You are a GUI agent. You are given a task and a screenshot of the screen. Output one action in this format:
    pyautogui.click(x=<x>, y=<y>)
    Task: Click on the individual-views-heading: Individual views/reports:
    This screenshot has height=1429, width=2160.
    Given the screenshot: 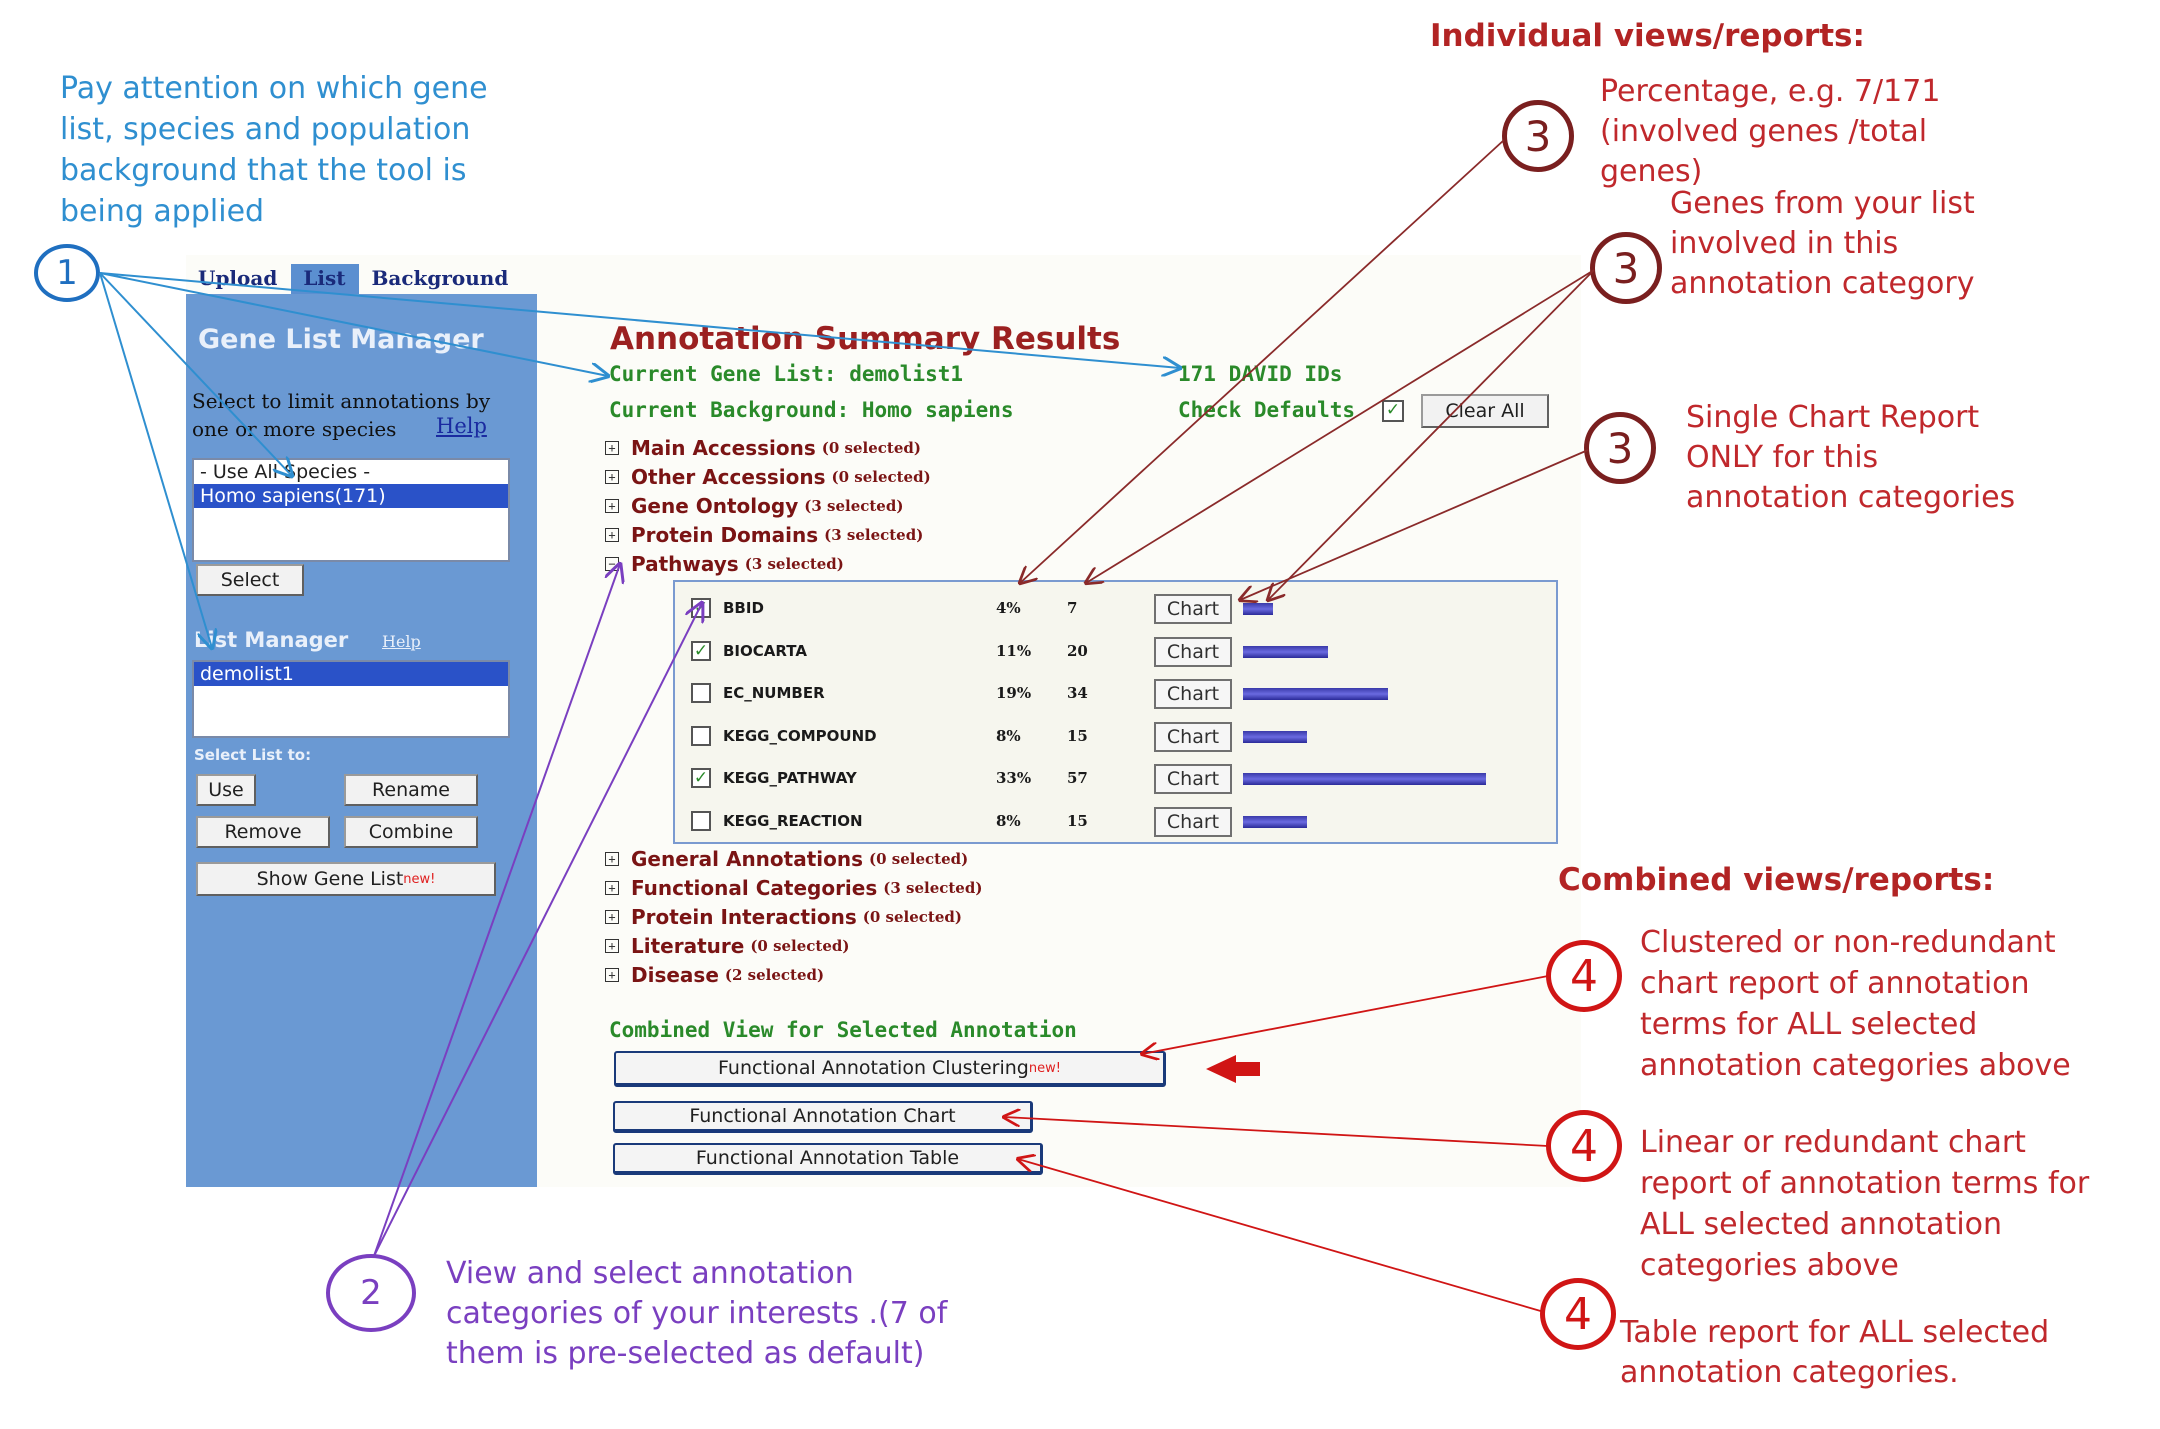 What is the action you would take?
    pyautogui.click(x=1647, y=36)
    